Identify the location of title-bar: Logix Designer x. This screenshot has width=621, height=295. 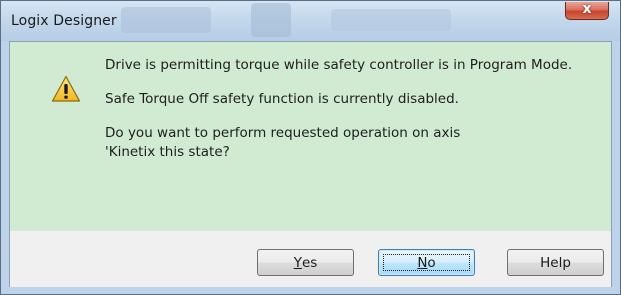
(310, 21).